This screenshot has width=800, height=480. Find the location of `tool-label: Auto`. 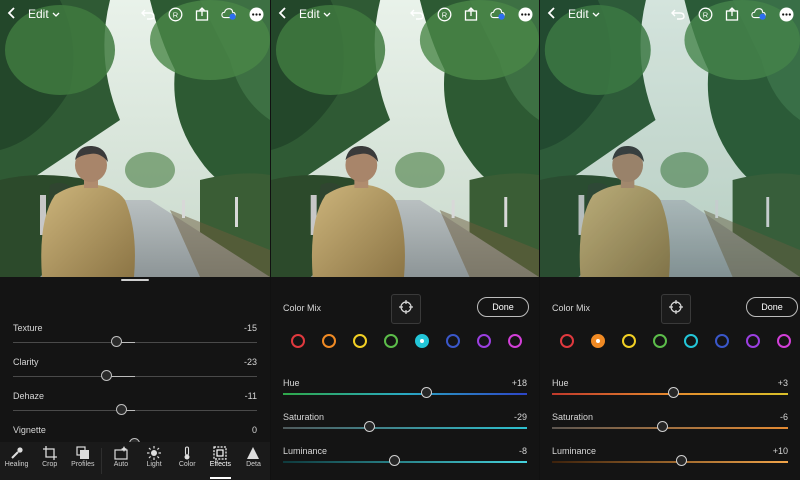

tool-label: Auto is located at coordinates (121, 464).